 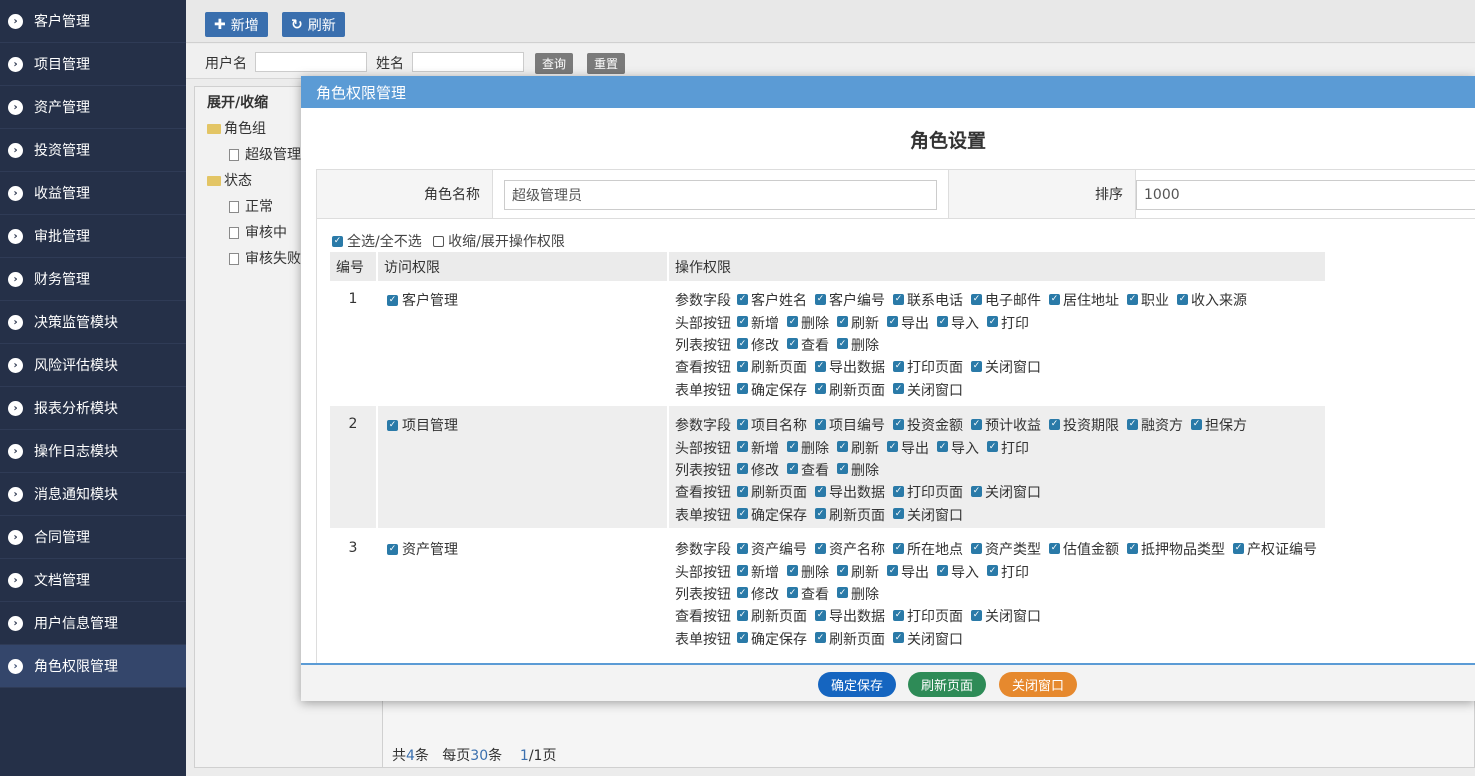 I want to click on sidebar-item: › 操作日志模块, so click(x=93, y=451).